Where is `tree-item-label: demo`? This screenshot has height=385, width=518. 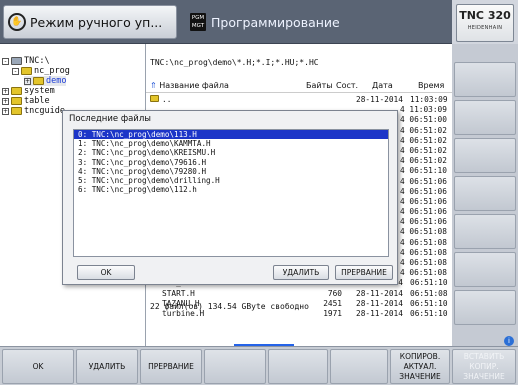 tree-item-label: demo is located at coordinates (56, 81).